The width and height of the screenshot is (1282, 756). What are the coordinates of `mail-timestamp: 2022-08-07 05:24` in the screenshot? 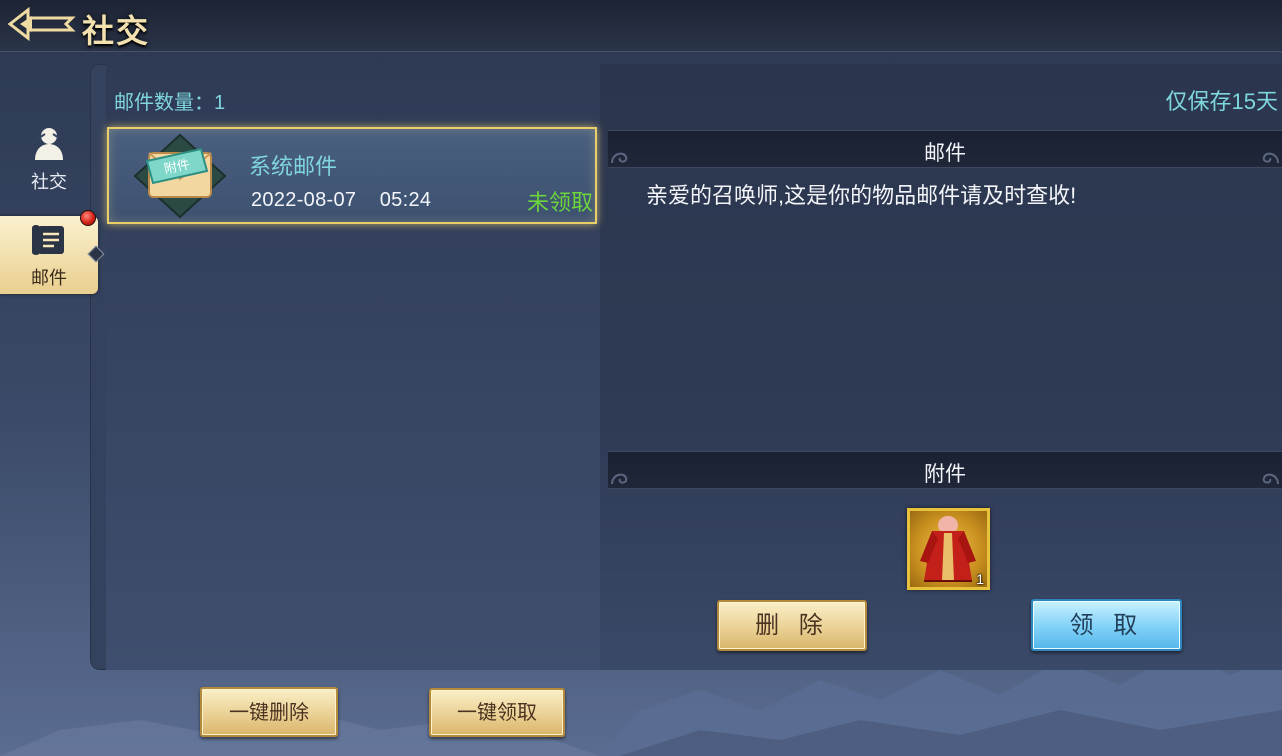 It's located at (341, 200).